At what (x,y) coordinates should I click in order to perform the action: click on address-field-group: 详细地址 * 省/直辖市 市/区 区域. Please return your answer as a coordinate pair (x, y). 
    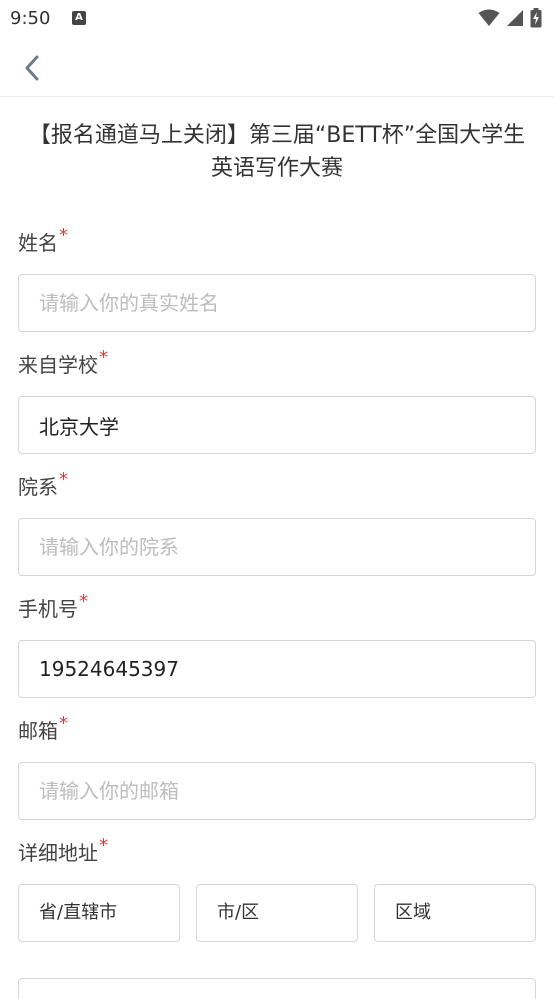
    Looking at the image, I should click on (277, 888).